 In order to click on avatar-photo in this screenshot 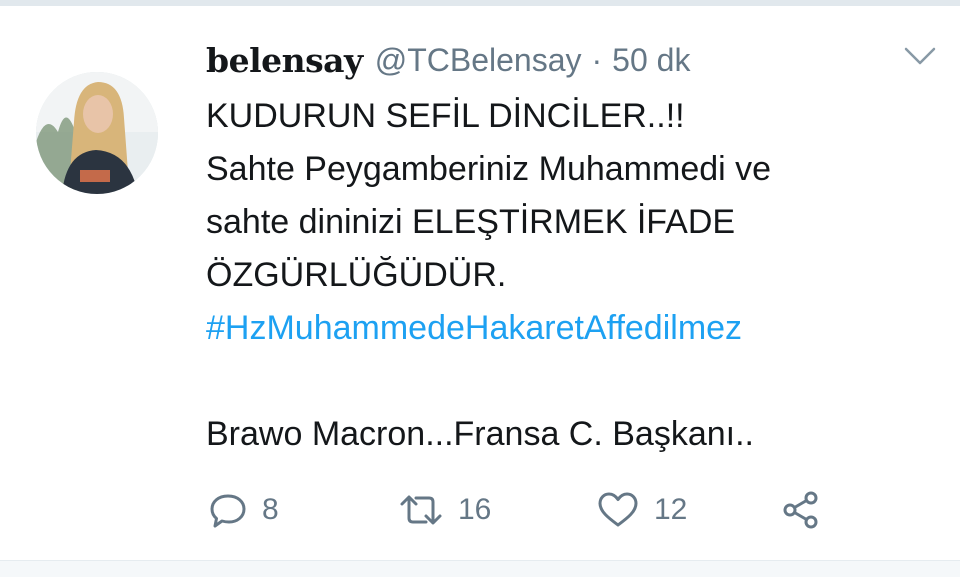, I will do `click(97, 133)`.